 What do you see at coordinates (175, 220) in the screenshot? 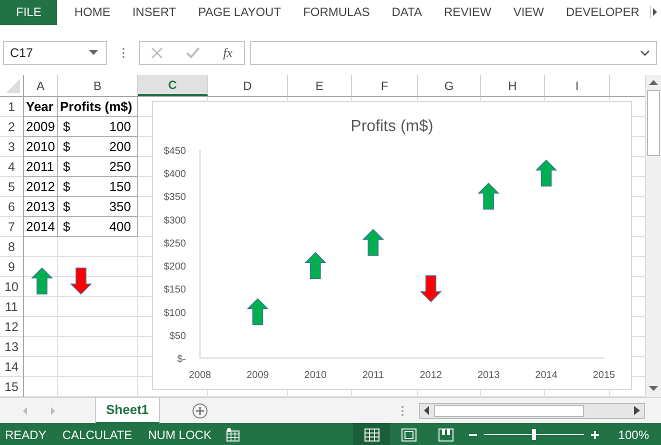
I see `y-tick-label: $300` at bounding box center [175, 220].